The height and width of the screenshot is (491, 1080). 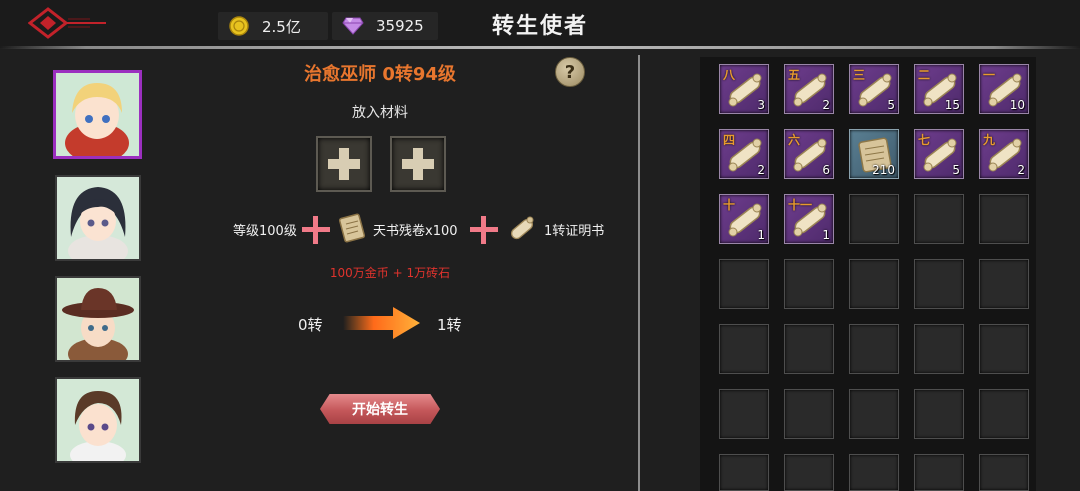 I want to click on portrait-girl, so click(x=98, y=218).